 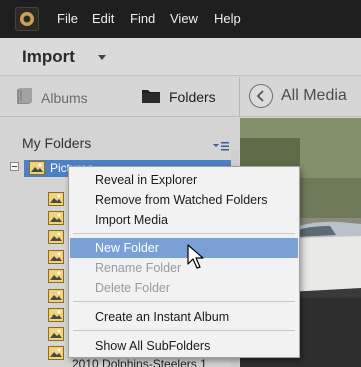 I want to click on app-logo-icon, so click(x=27, y=19).